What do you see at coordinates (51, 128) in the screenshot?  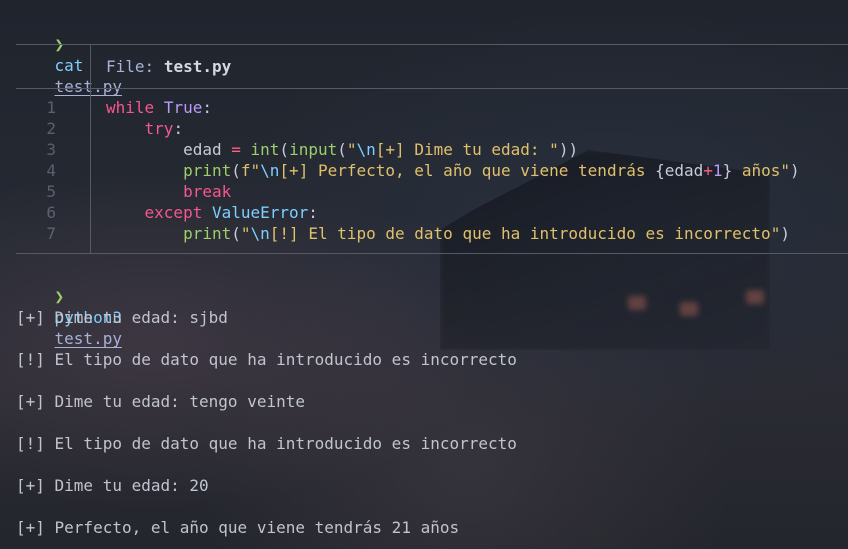 I see `line-number: 2` at bounding box center [51, 128].